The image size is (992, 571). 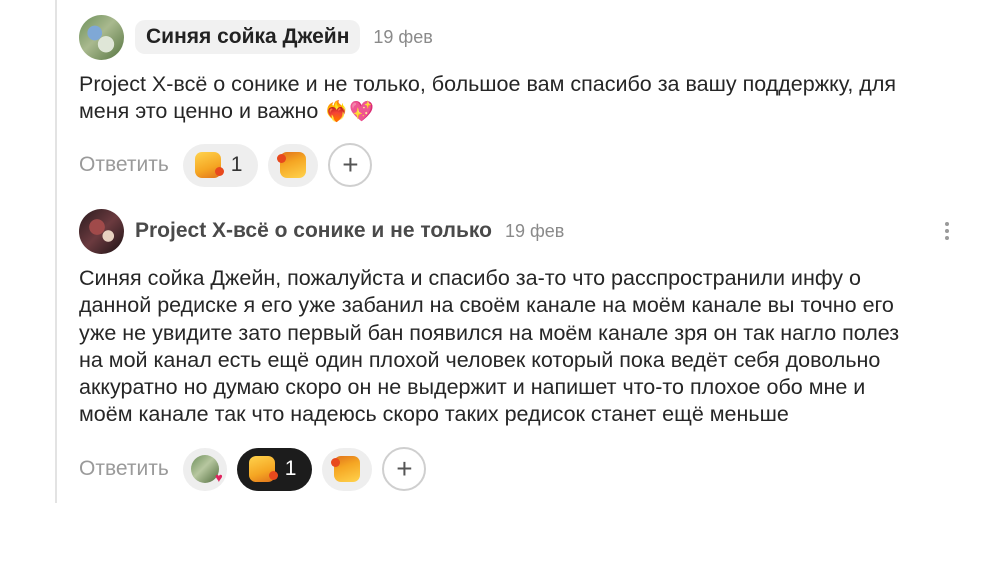 What do you see at coordinates (947, 231) in the screenshot?
I see `more-vertical-icon` at bounding box center [947, 231].